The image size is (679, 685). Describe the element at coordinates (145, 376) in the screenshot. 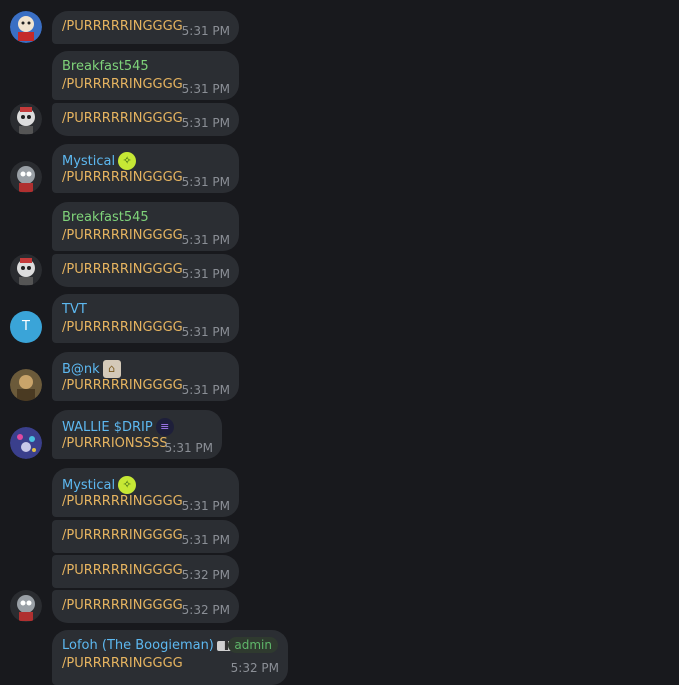

I see `message-bubble: B@nk ⌂ /PURRRRRINGGGG 5:31 PM` at that location.